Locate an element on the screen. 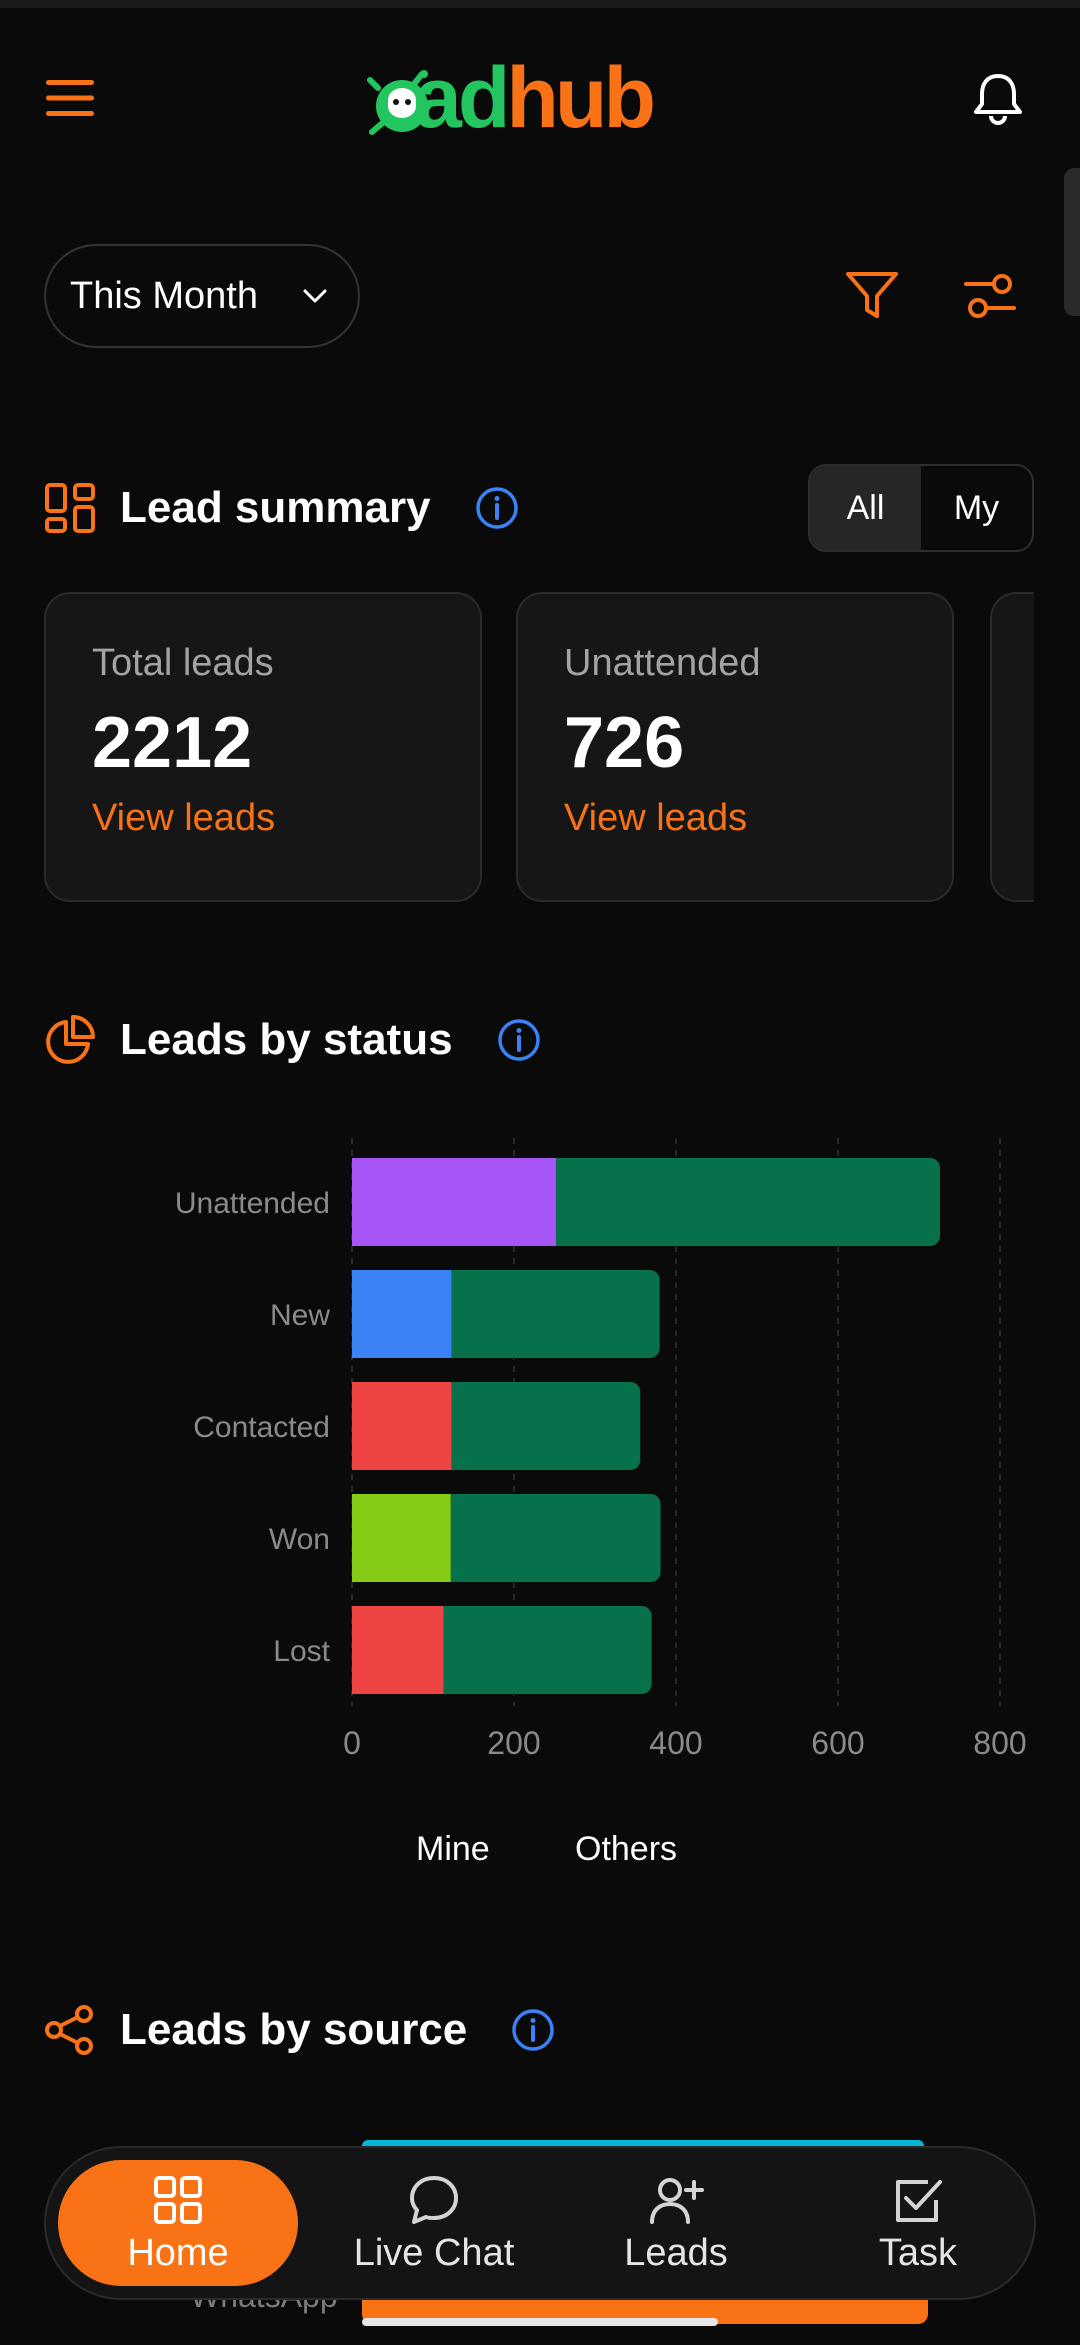 The image size is (1080, 2345). scrollbar-thumb is located at coordinates (1072, 242).